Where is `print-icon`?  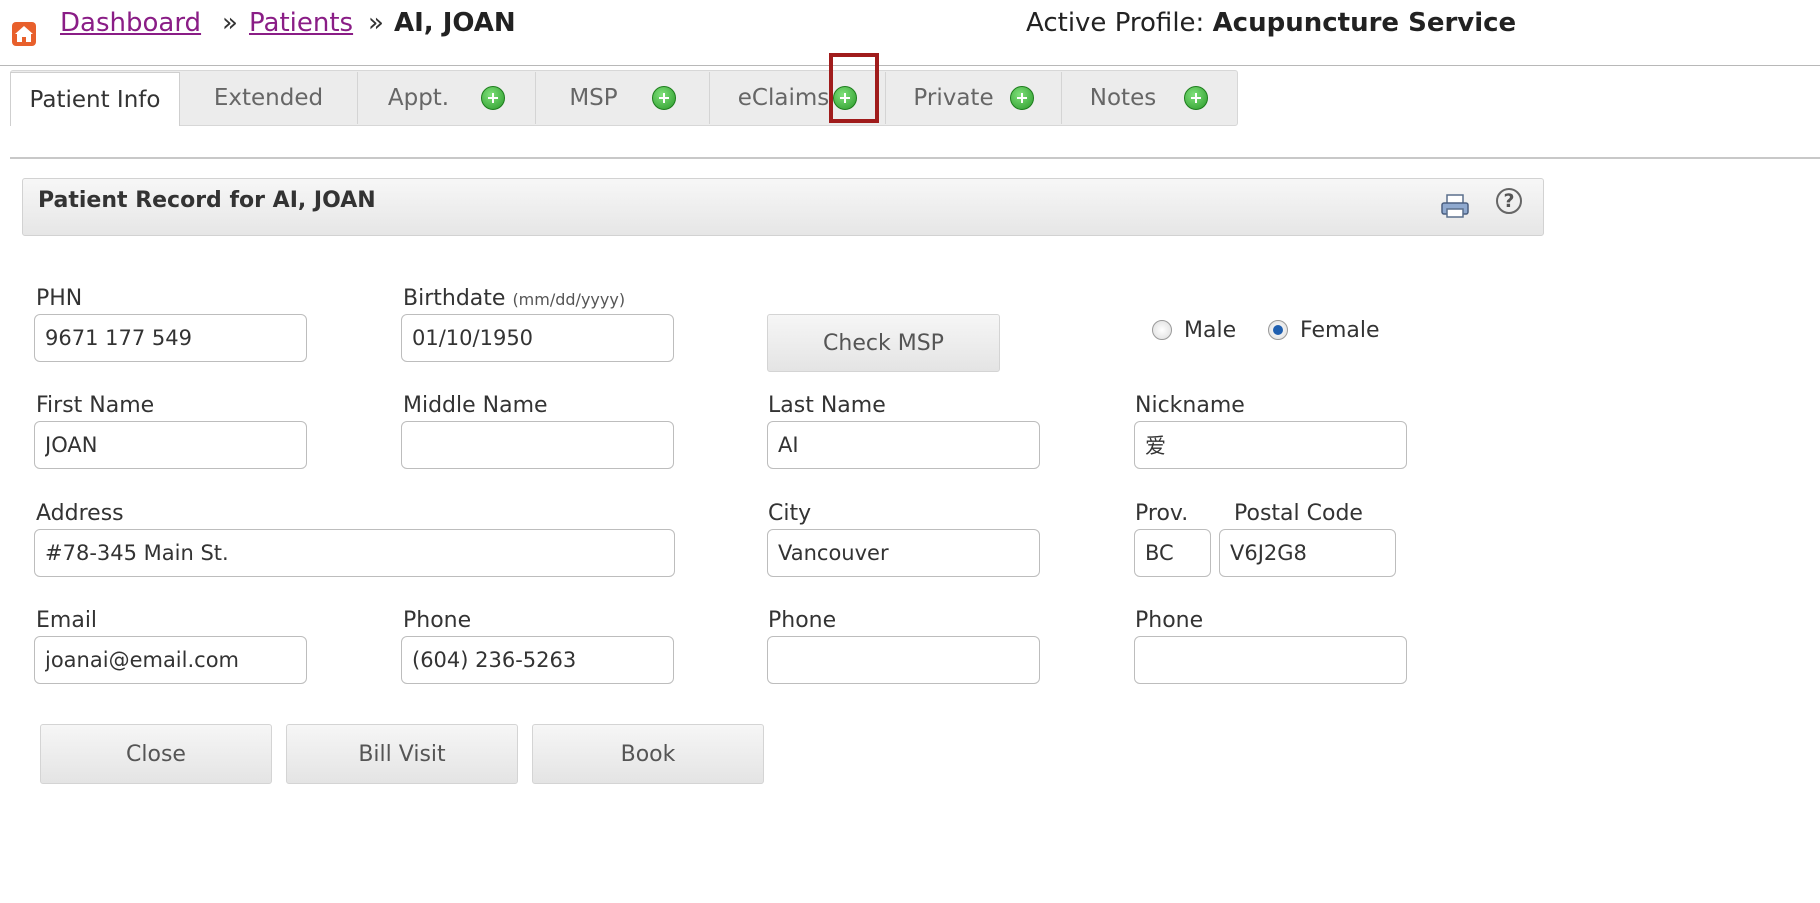
print-icon is located at coordinates (1455, 208).